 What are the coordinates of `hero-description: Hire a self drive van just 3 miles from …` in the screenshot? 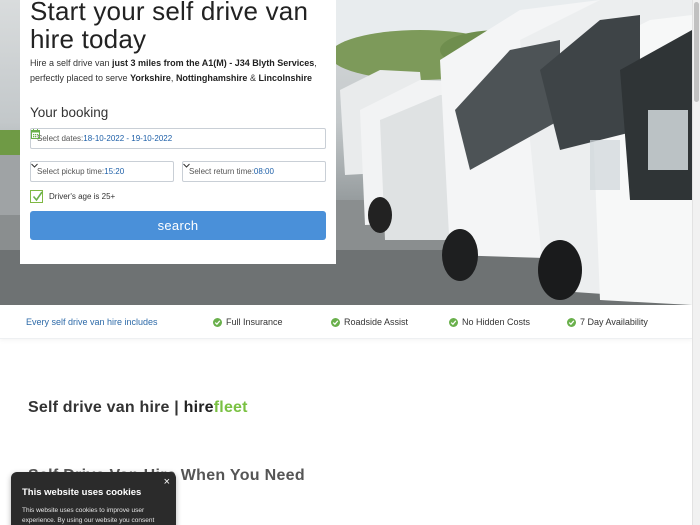 It's located at (178, 70).